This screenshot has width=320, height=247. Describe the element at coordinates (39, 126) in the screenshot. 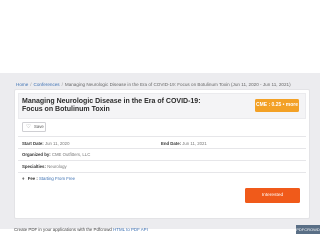

I see `save-button-label: Save` at that location.